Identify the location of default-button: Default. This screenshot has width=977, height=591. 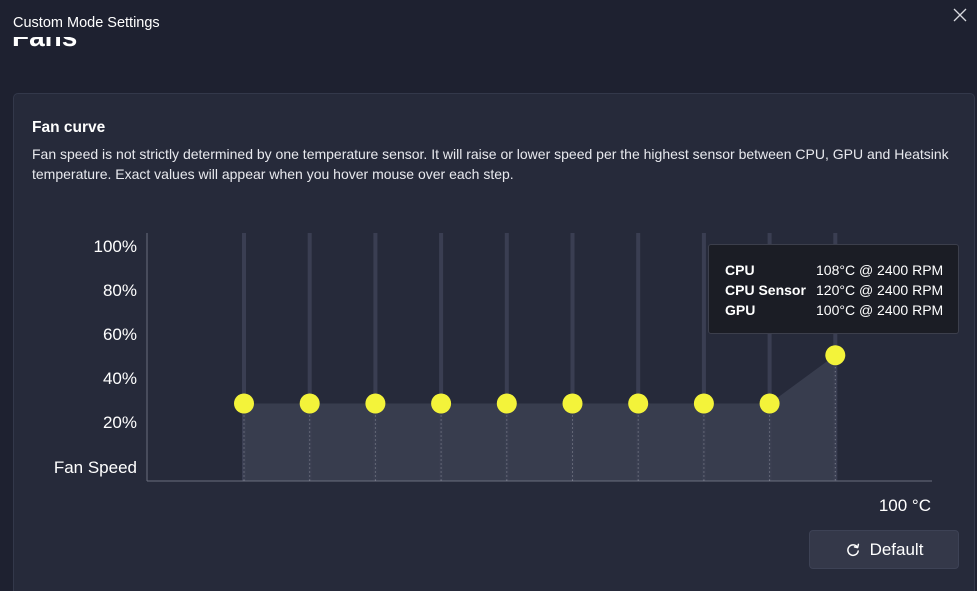
(884, 549).